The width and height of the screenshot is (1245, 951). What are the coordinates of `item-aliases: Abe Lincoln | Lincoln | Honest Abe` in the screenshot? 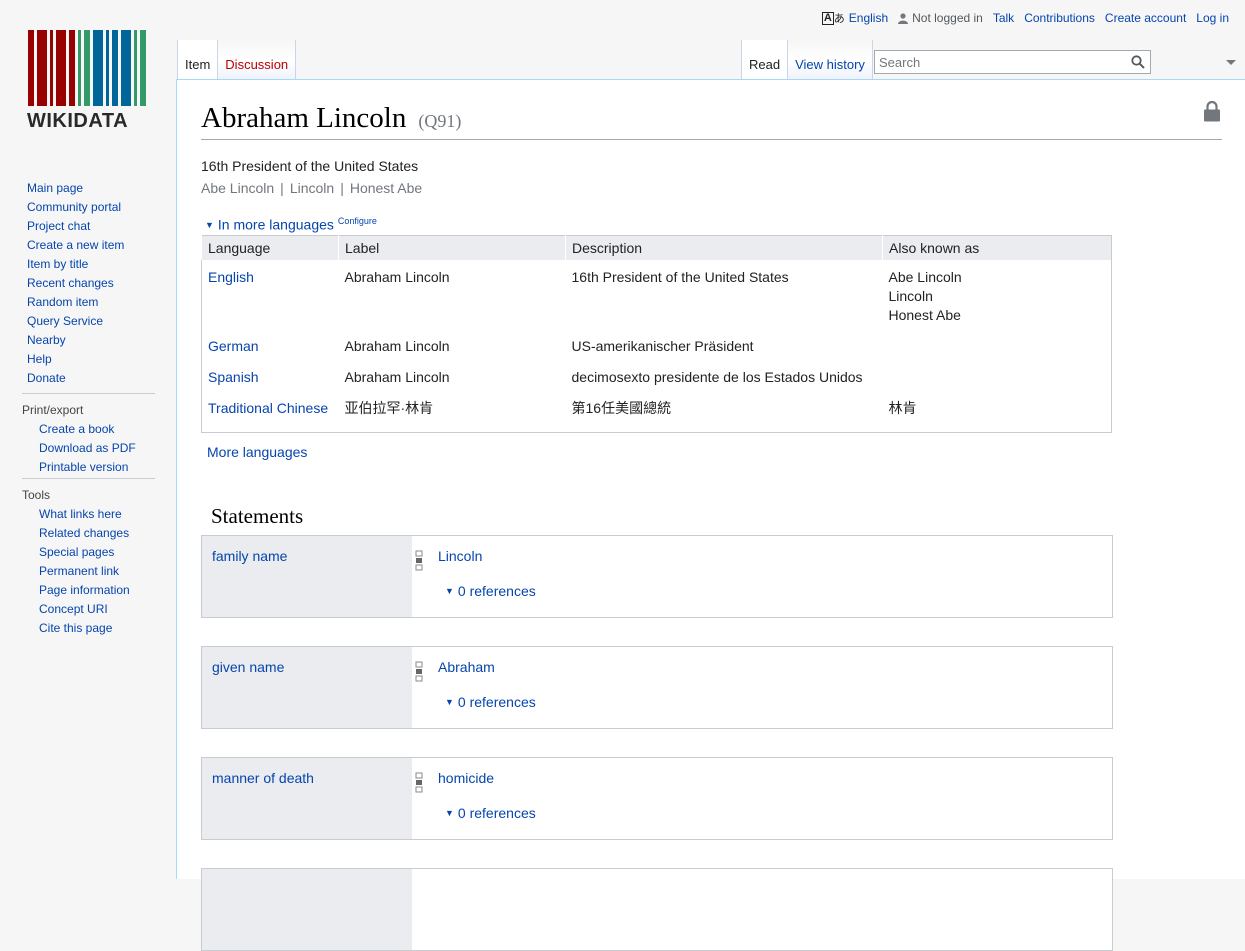 It's located at (311, 188).